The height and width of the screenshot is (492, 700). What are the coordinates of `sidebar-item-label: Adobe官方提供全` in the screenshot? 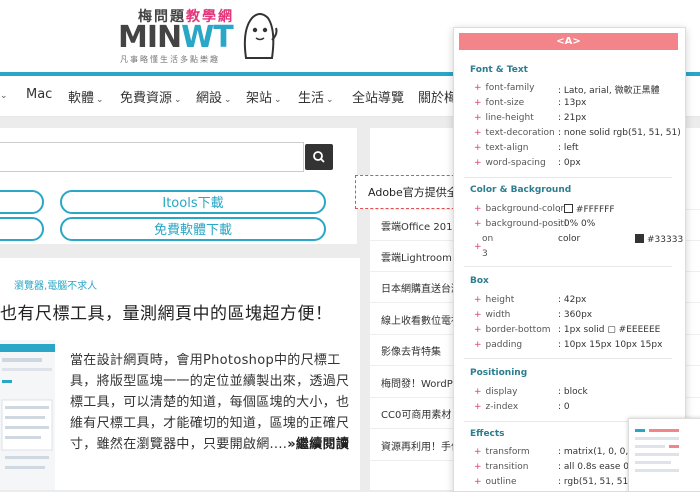 It's located at (413, 192).